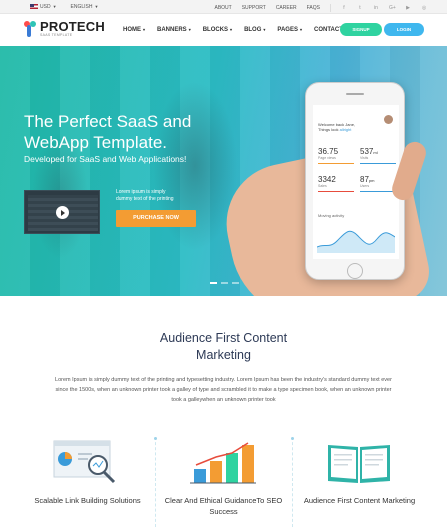  What do you see at coordinates (223, 346) in the screenshot?
I see `section-title: Audience First Content Marketing` at bounding box center [223, 346].